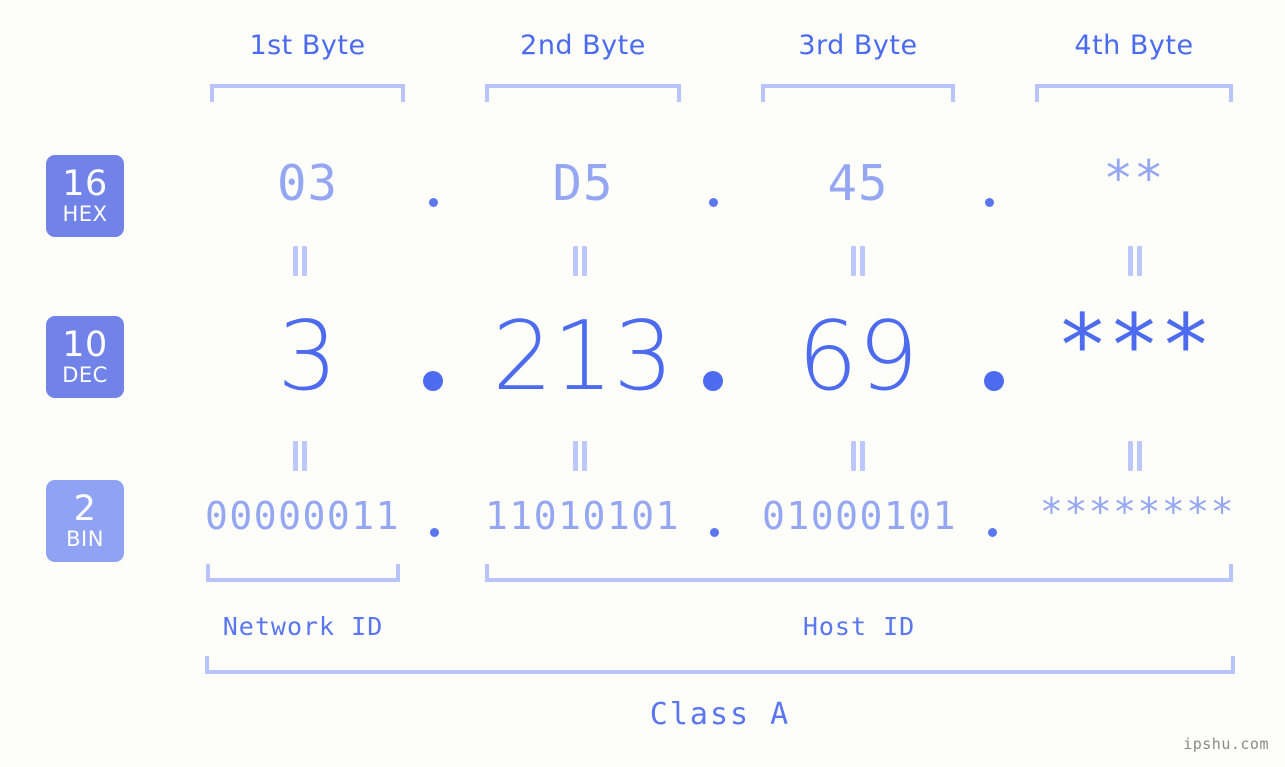 The image size is (1285, 767). I want to click on radix-badge-dec: 10 DEC, so click(85, 357).